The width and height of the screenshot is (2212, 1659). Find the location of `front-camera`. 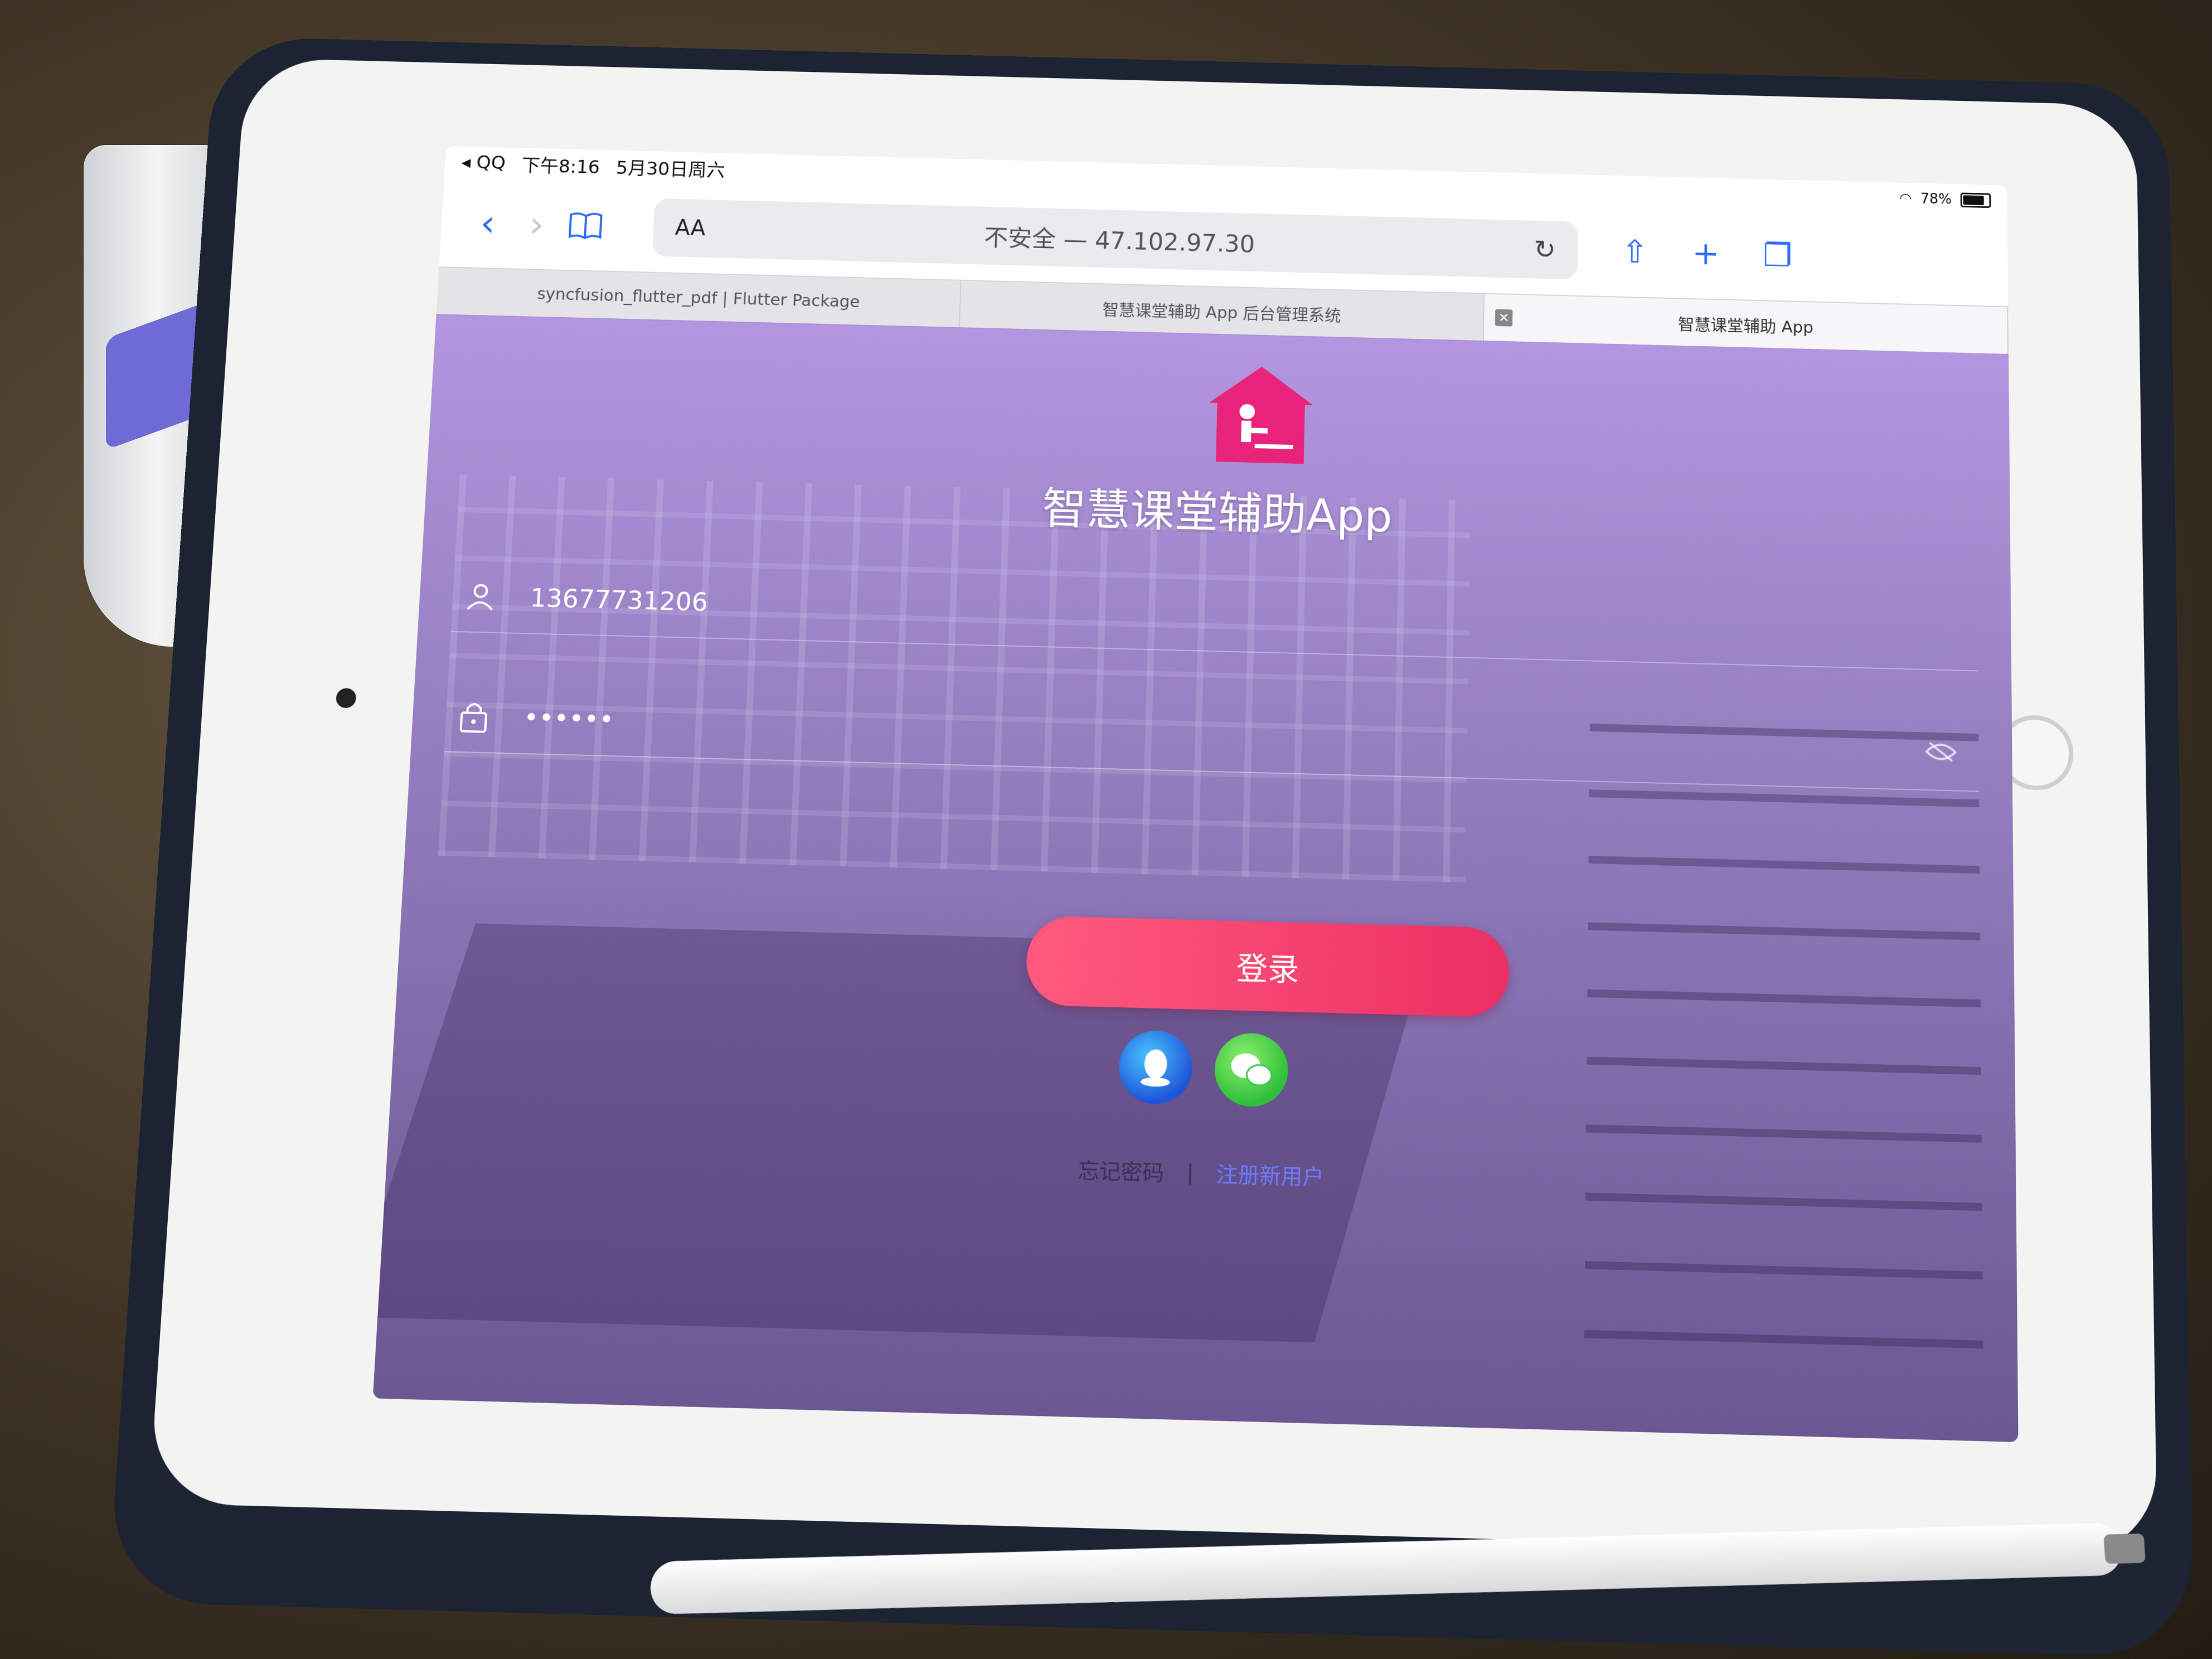

front-camera is located at coordinates (346, 698).